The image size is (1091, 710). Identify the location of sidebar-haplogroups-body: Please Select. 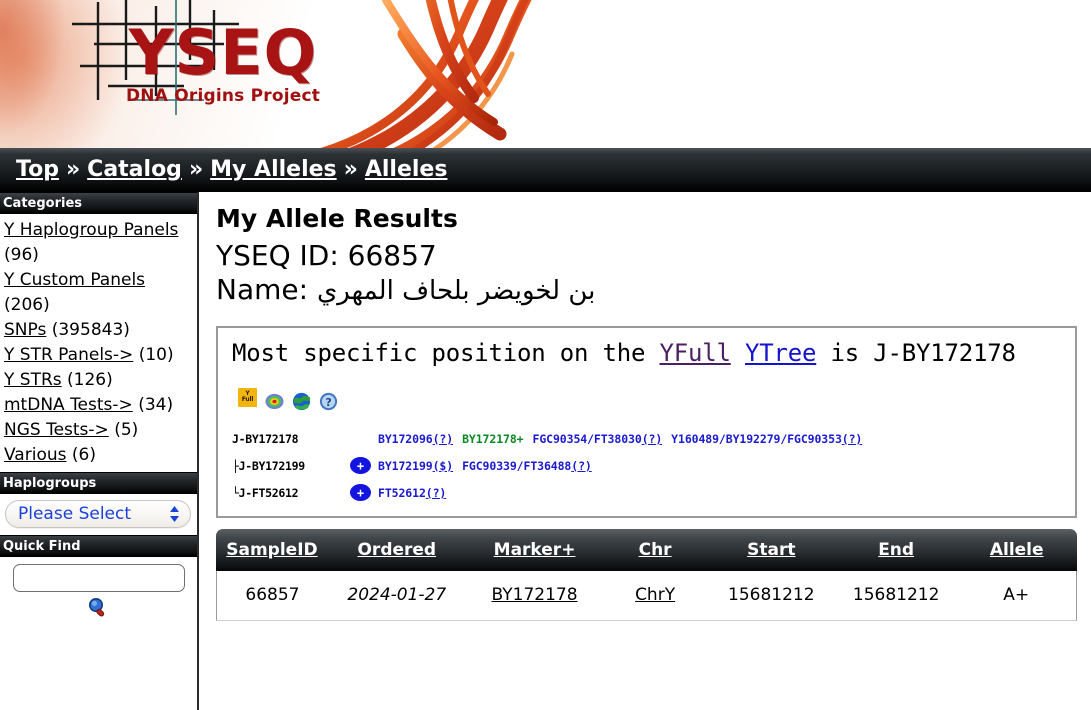
(98, 514).